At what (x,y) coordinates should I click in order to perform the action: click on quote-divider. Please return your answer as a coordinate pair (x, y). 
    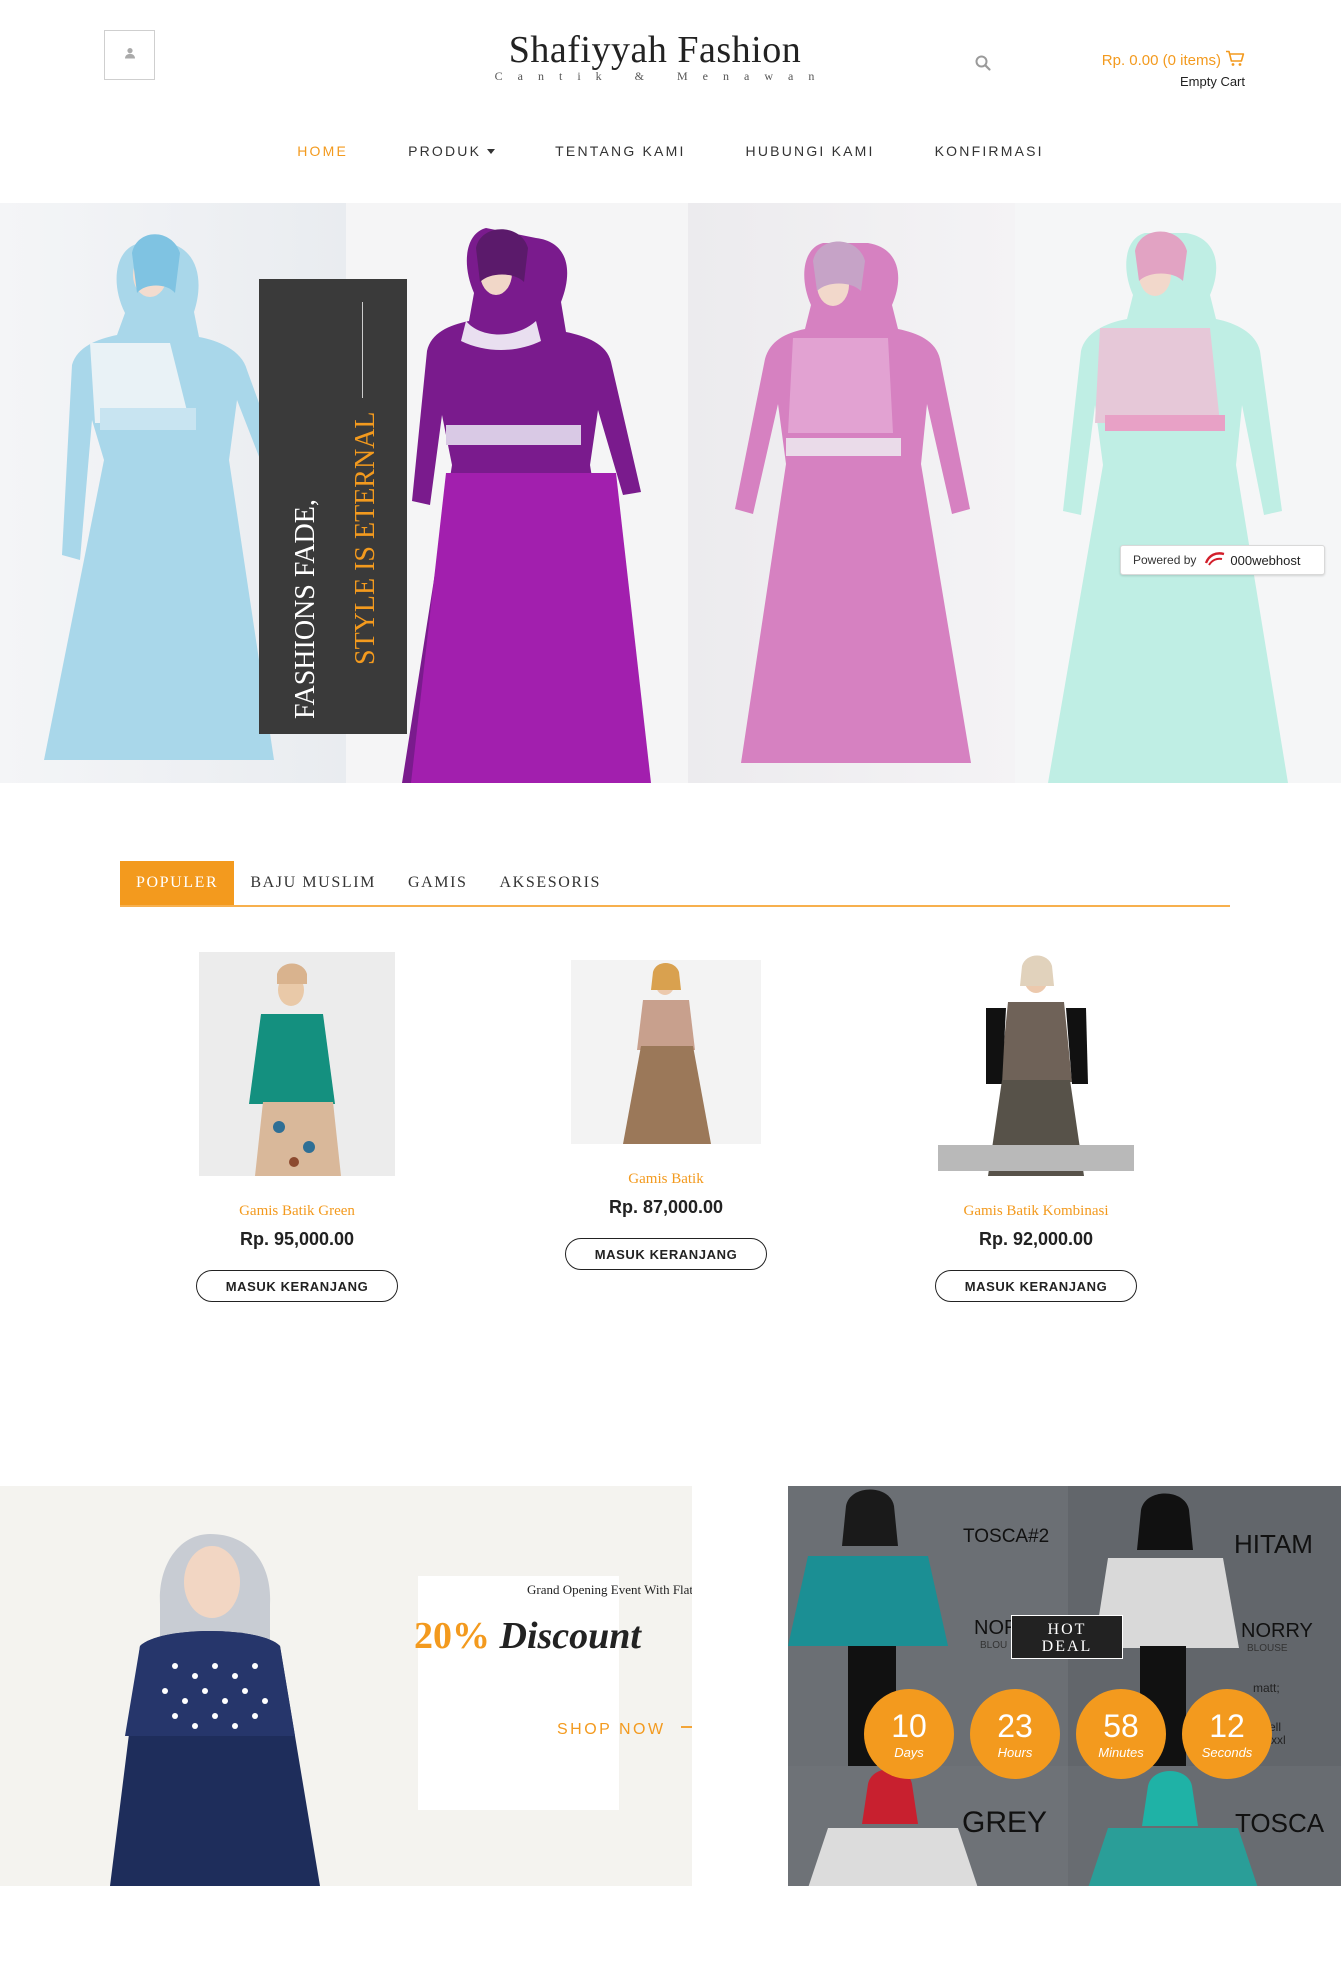
    Looking at the image, I should click on (362, 350).